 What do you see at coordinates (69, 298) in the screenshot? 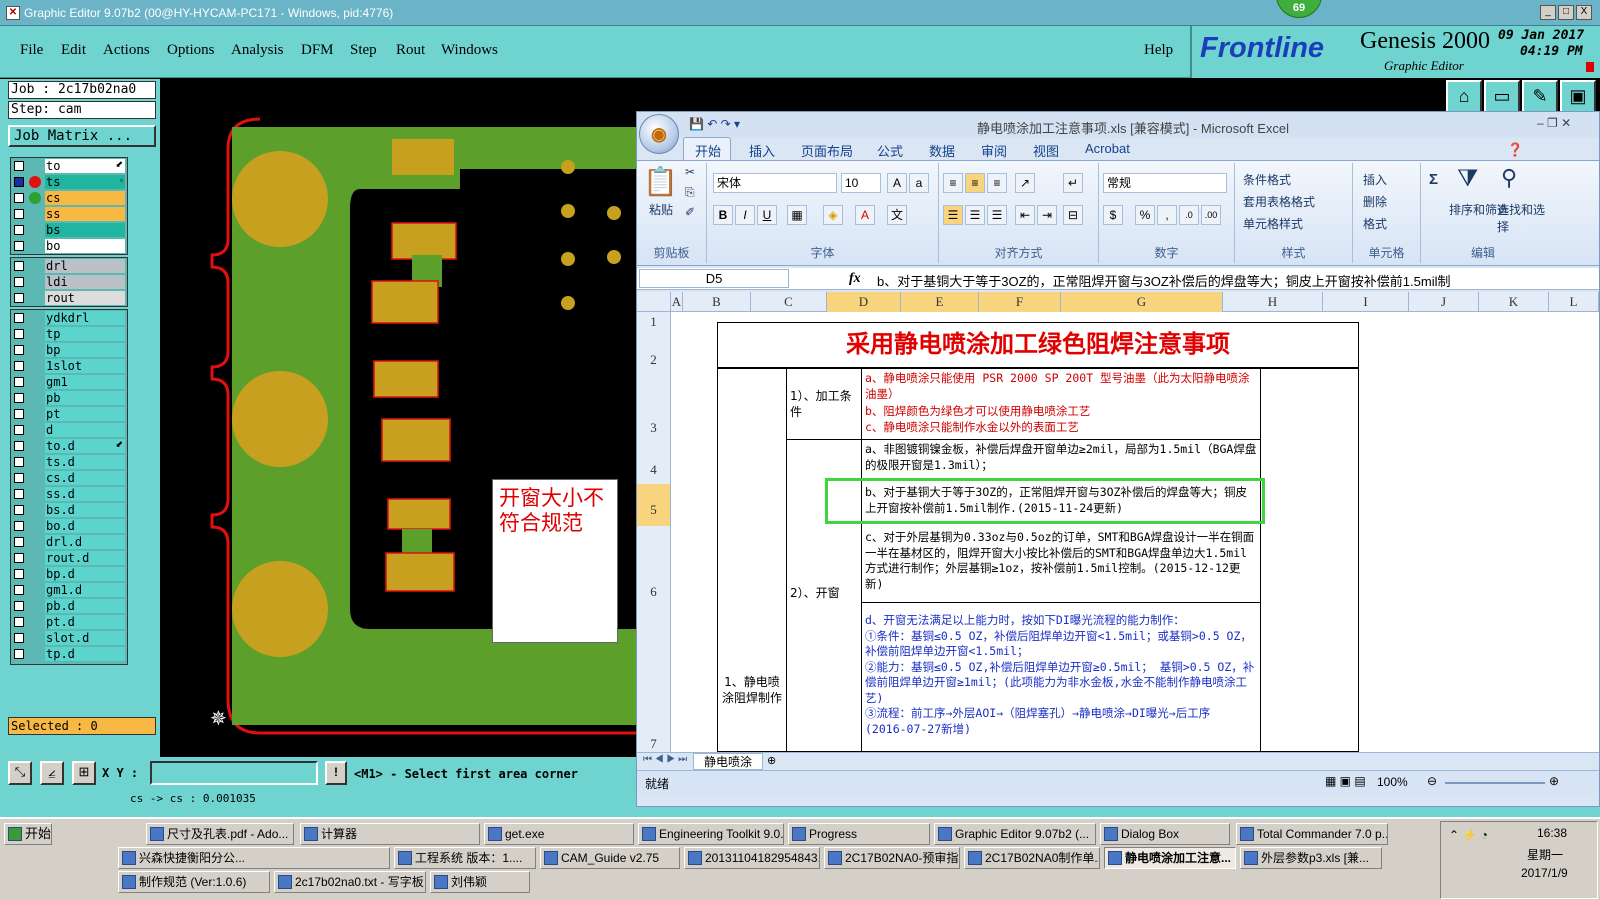
I see `layer-row: rout` at bounding box center [69, 298].